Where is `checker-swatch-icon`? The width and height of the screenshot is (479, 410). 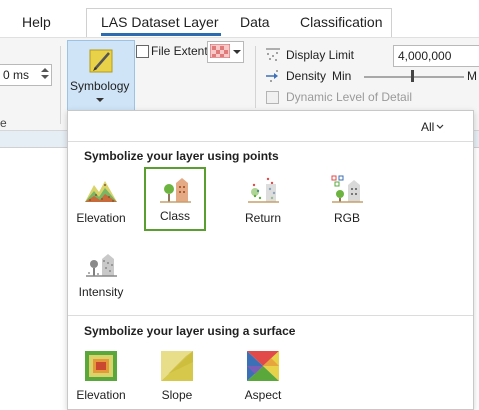 checker-swatch-icon is located at coordinates (220, 52).